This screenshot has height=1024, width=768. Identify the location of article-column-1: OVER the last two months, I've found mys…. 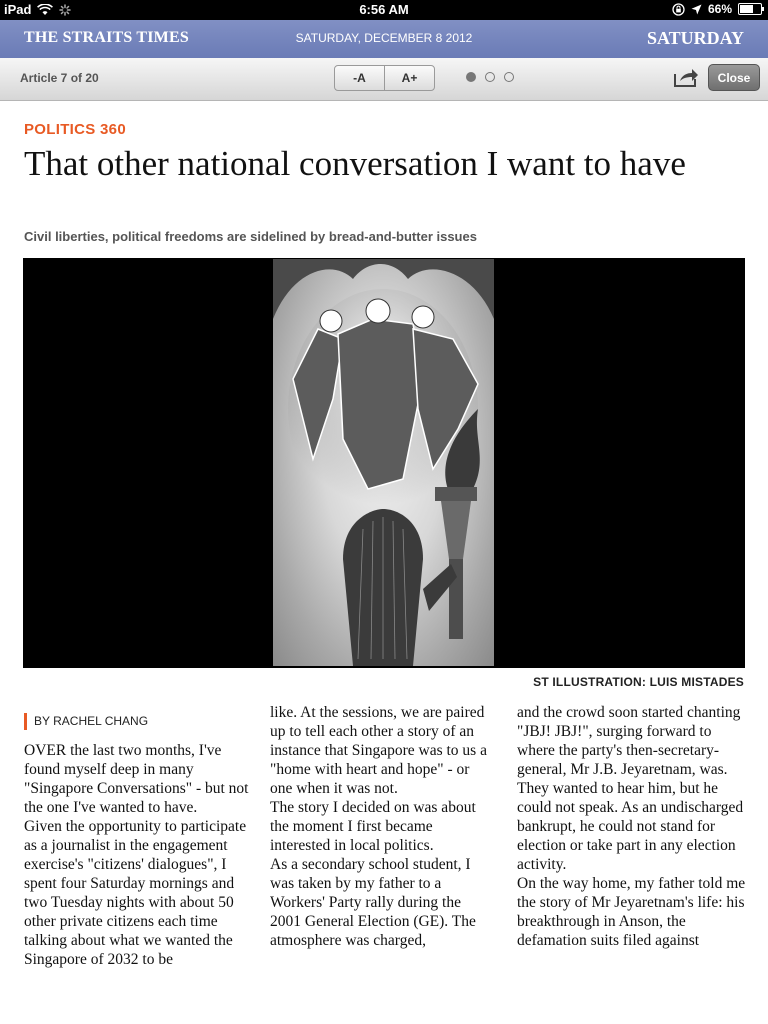
(139, 855).